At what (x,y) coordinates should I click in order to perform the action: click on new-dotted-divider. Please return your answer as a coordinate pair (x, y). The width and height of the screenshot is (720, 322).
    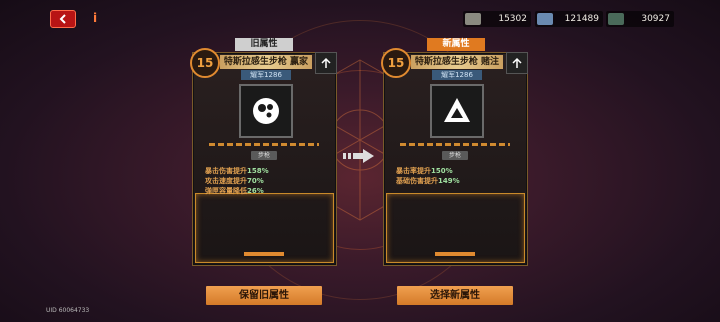
    Looking at the image, I should click on (455, 144).